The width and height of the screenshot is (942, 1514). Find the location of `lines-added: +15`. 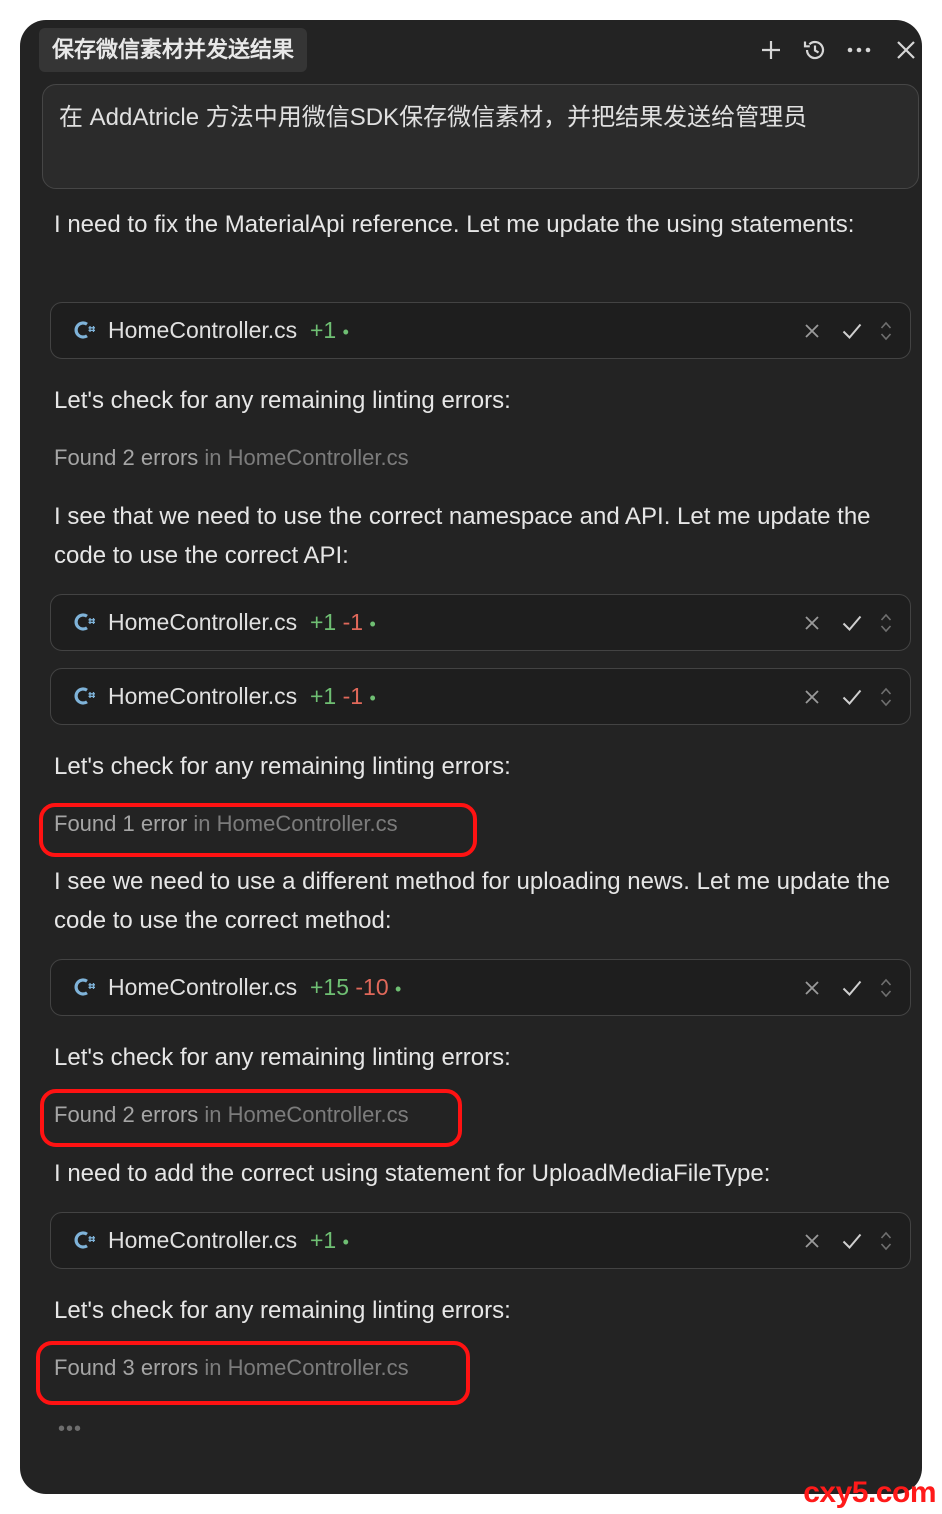

lines-added: +15 is located at coordinates (329, 987).